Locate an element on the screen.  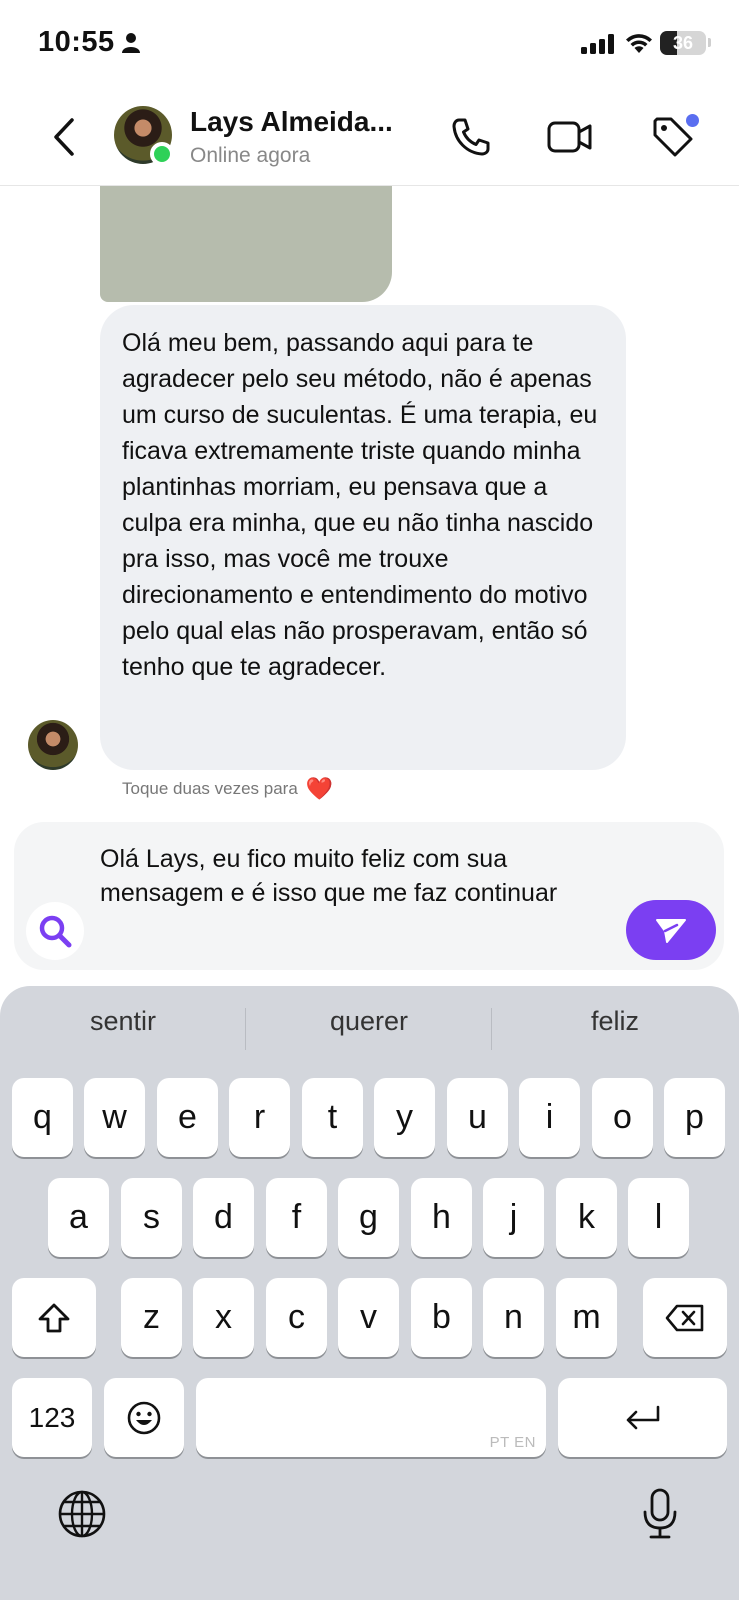
contact-avatar-wrap is located at coordinates (144, 136).